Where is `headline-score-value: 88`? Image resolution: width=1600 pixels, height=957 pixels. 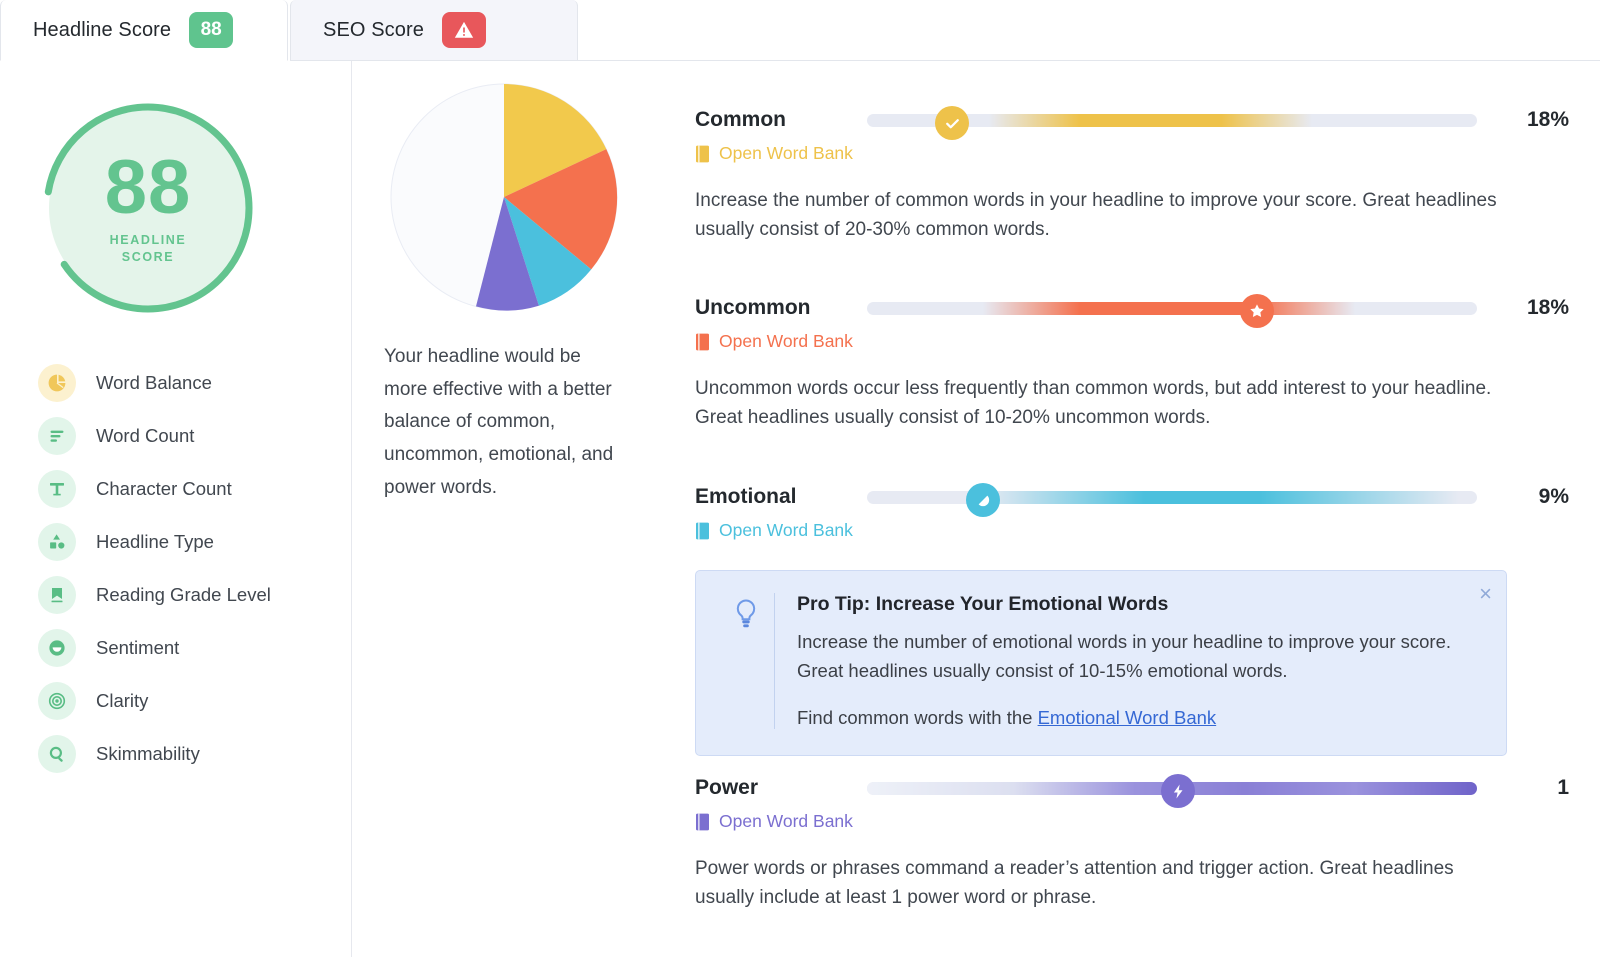 headline-score-value: 88 is located at coordinates (148, 187).